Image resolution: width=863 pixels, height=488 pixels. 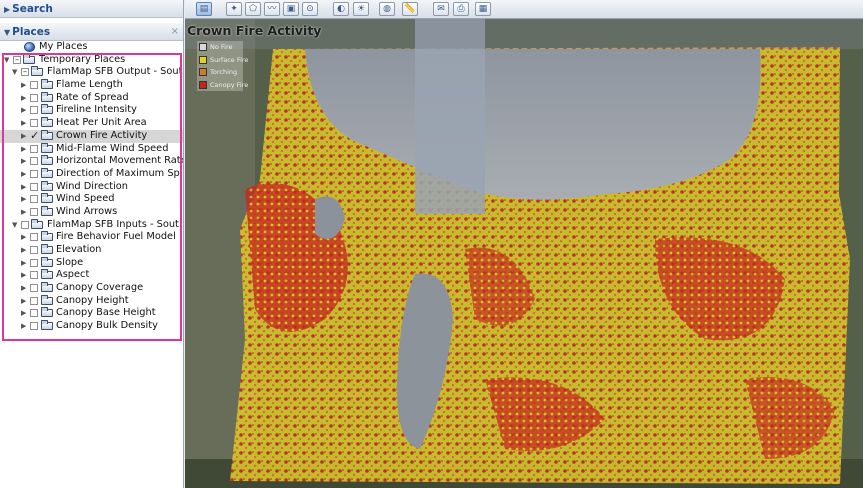 I want to click on tree-item-input-layer: ▶ Fire Behavior Fuel Model, so click(x=91, y=237).